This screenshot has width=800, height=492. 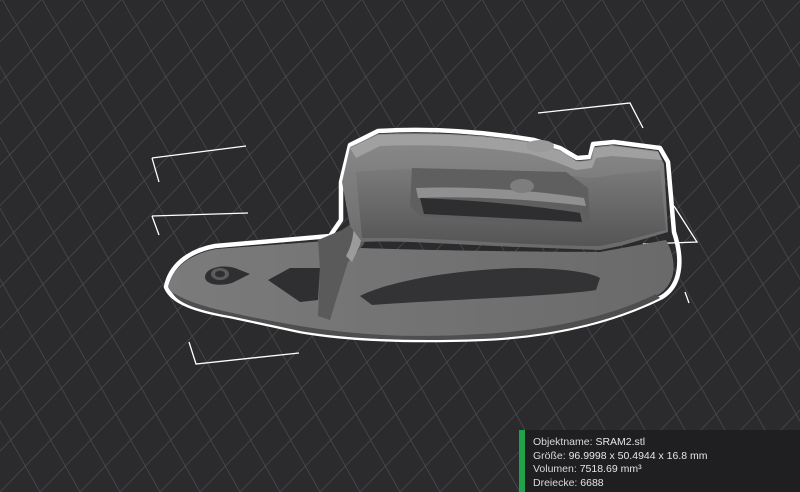 I want to click on object-triangles-line: Dreiecke: 6688, so click(x=620, y=484).